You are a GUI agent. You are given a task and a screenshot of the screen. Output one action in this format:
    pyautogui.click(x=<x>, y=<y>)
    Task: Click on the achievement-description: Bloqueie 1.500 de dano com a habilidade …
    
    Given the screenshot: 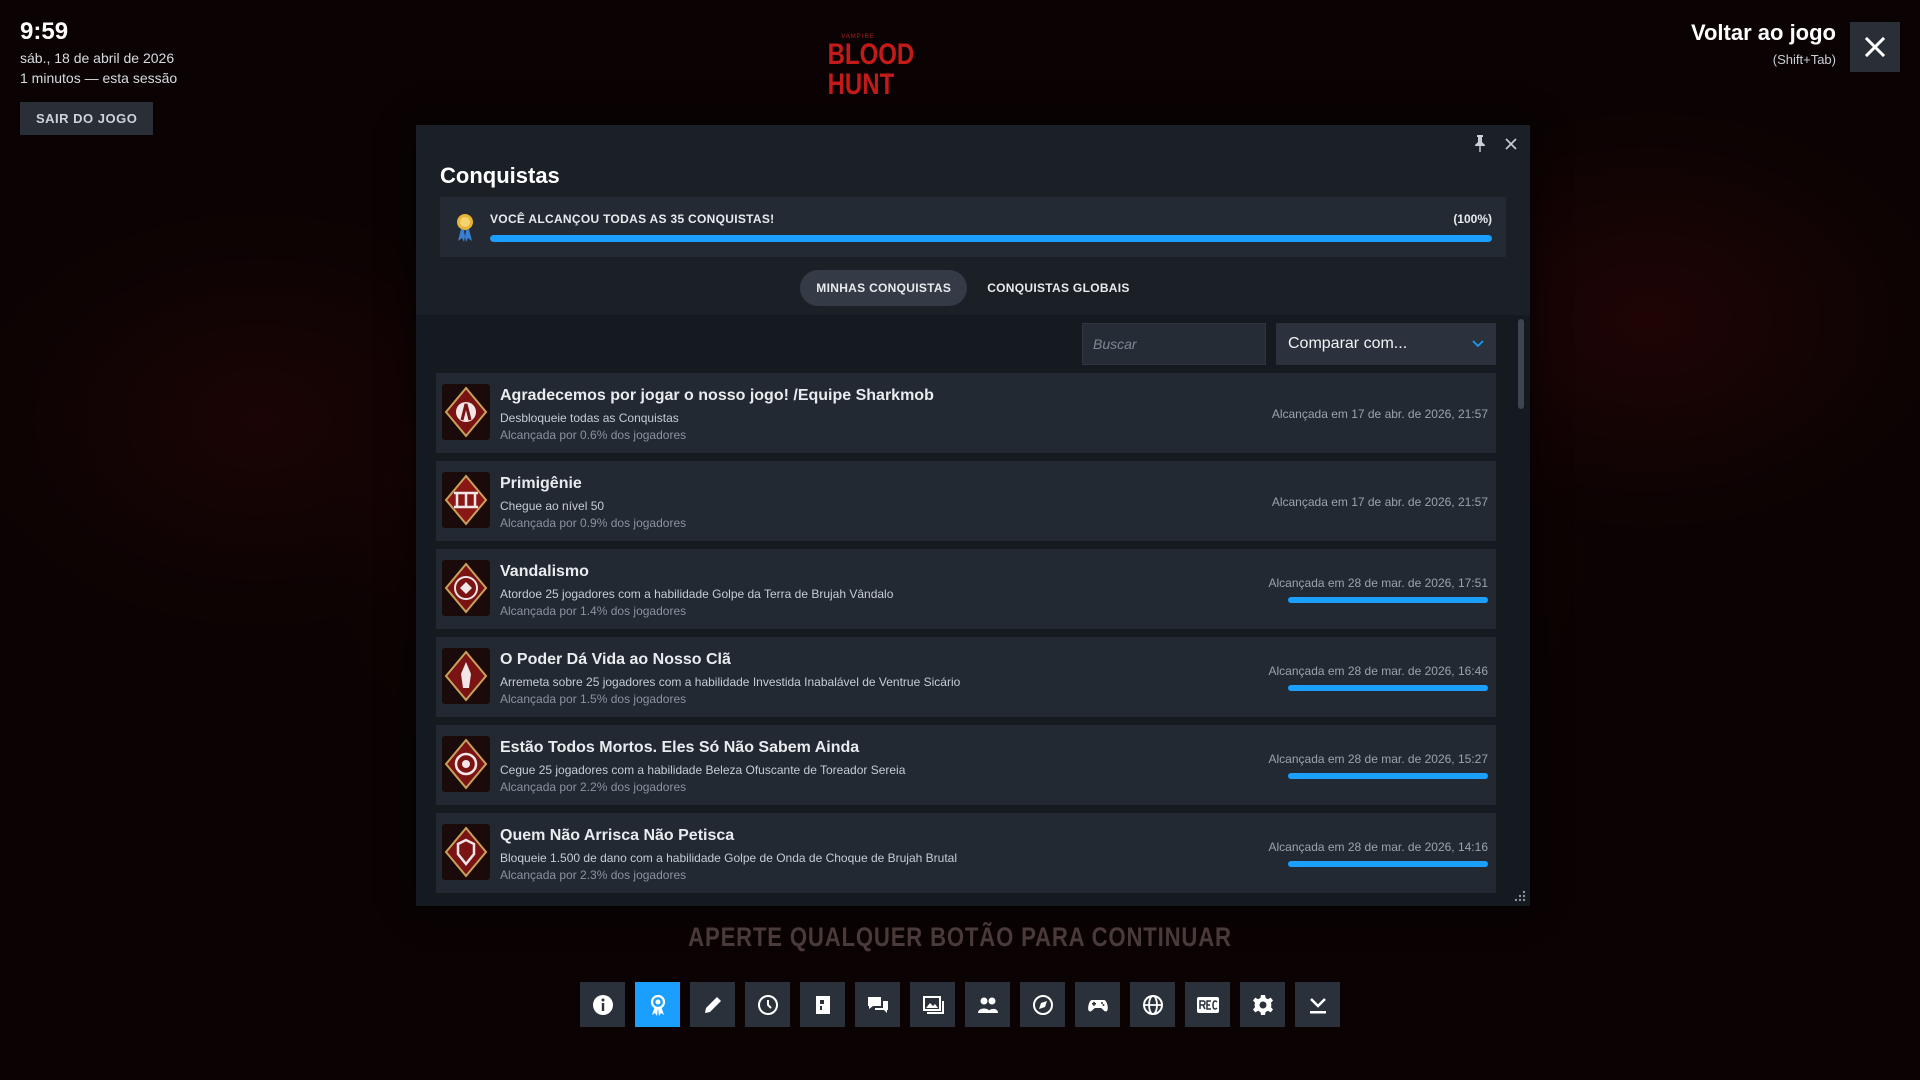 What is the action you would take?
    pyautogui.click(x=729, y=858)
    